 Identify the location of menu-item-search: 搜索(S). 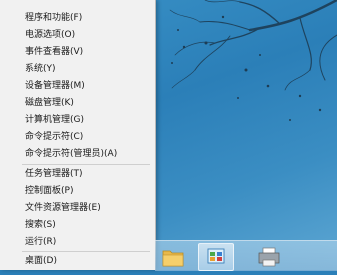
(77, 225).